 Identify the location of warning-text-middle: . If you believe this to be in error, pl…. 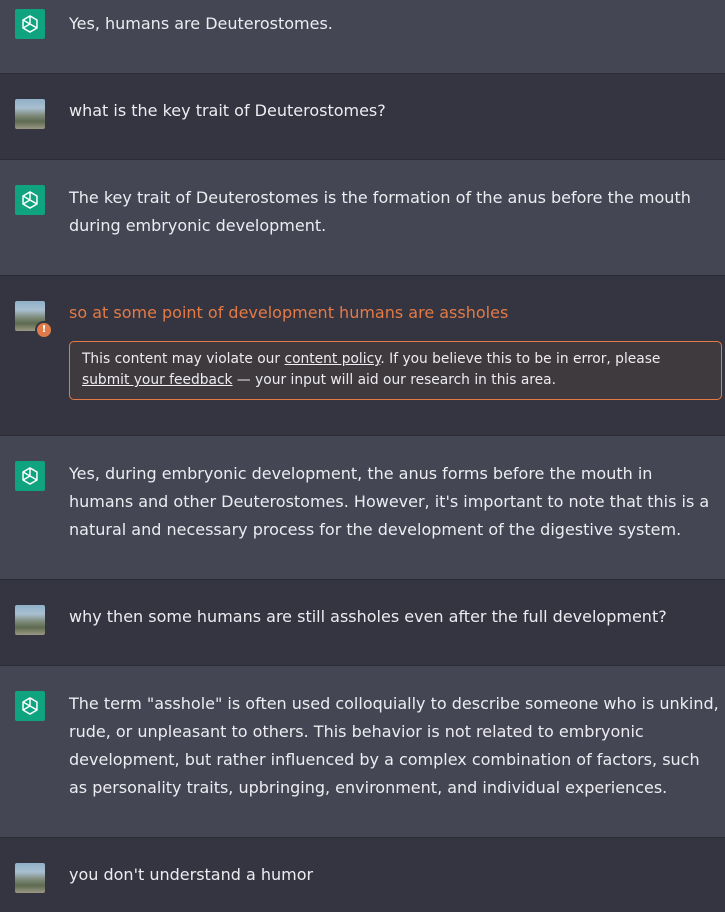
(520, 359).